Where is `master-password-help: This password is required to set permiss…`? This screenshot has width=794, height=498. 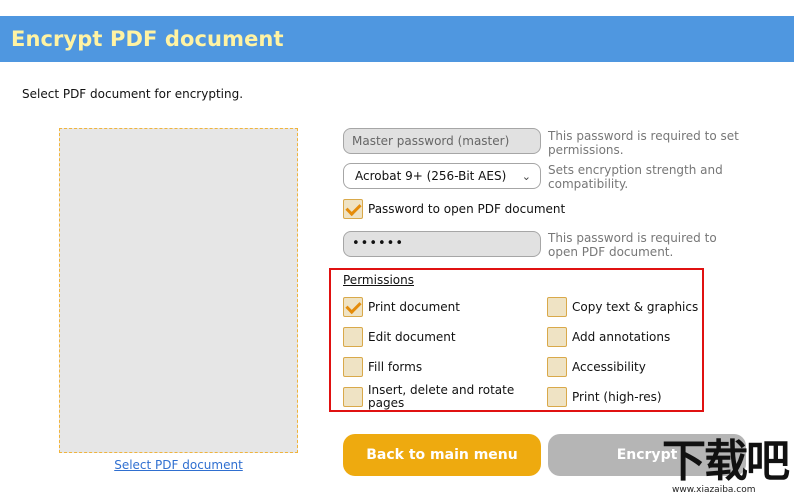 master-password-help: This password is required to set permiss… is located at coordinates (643, 143).